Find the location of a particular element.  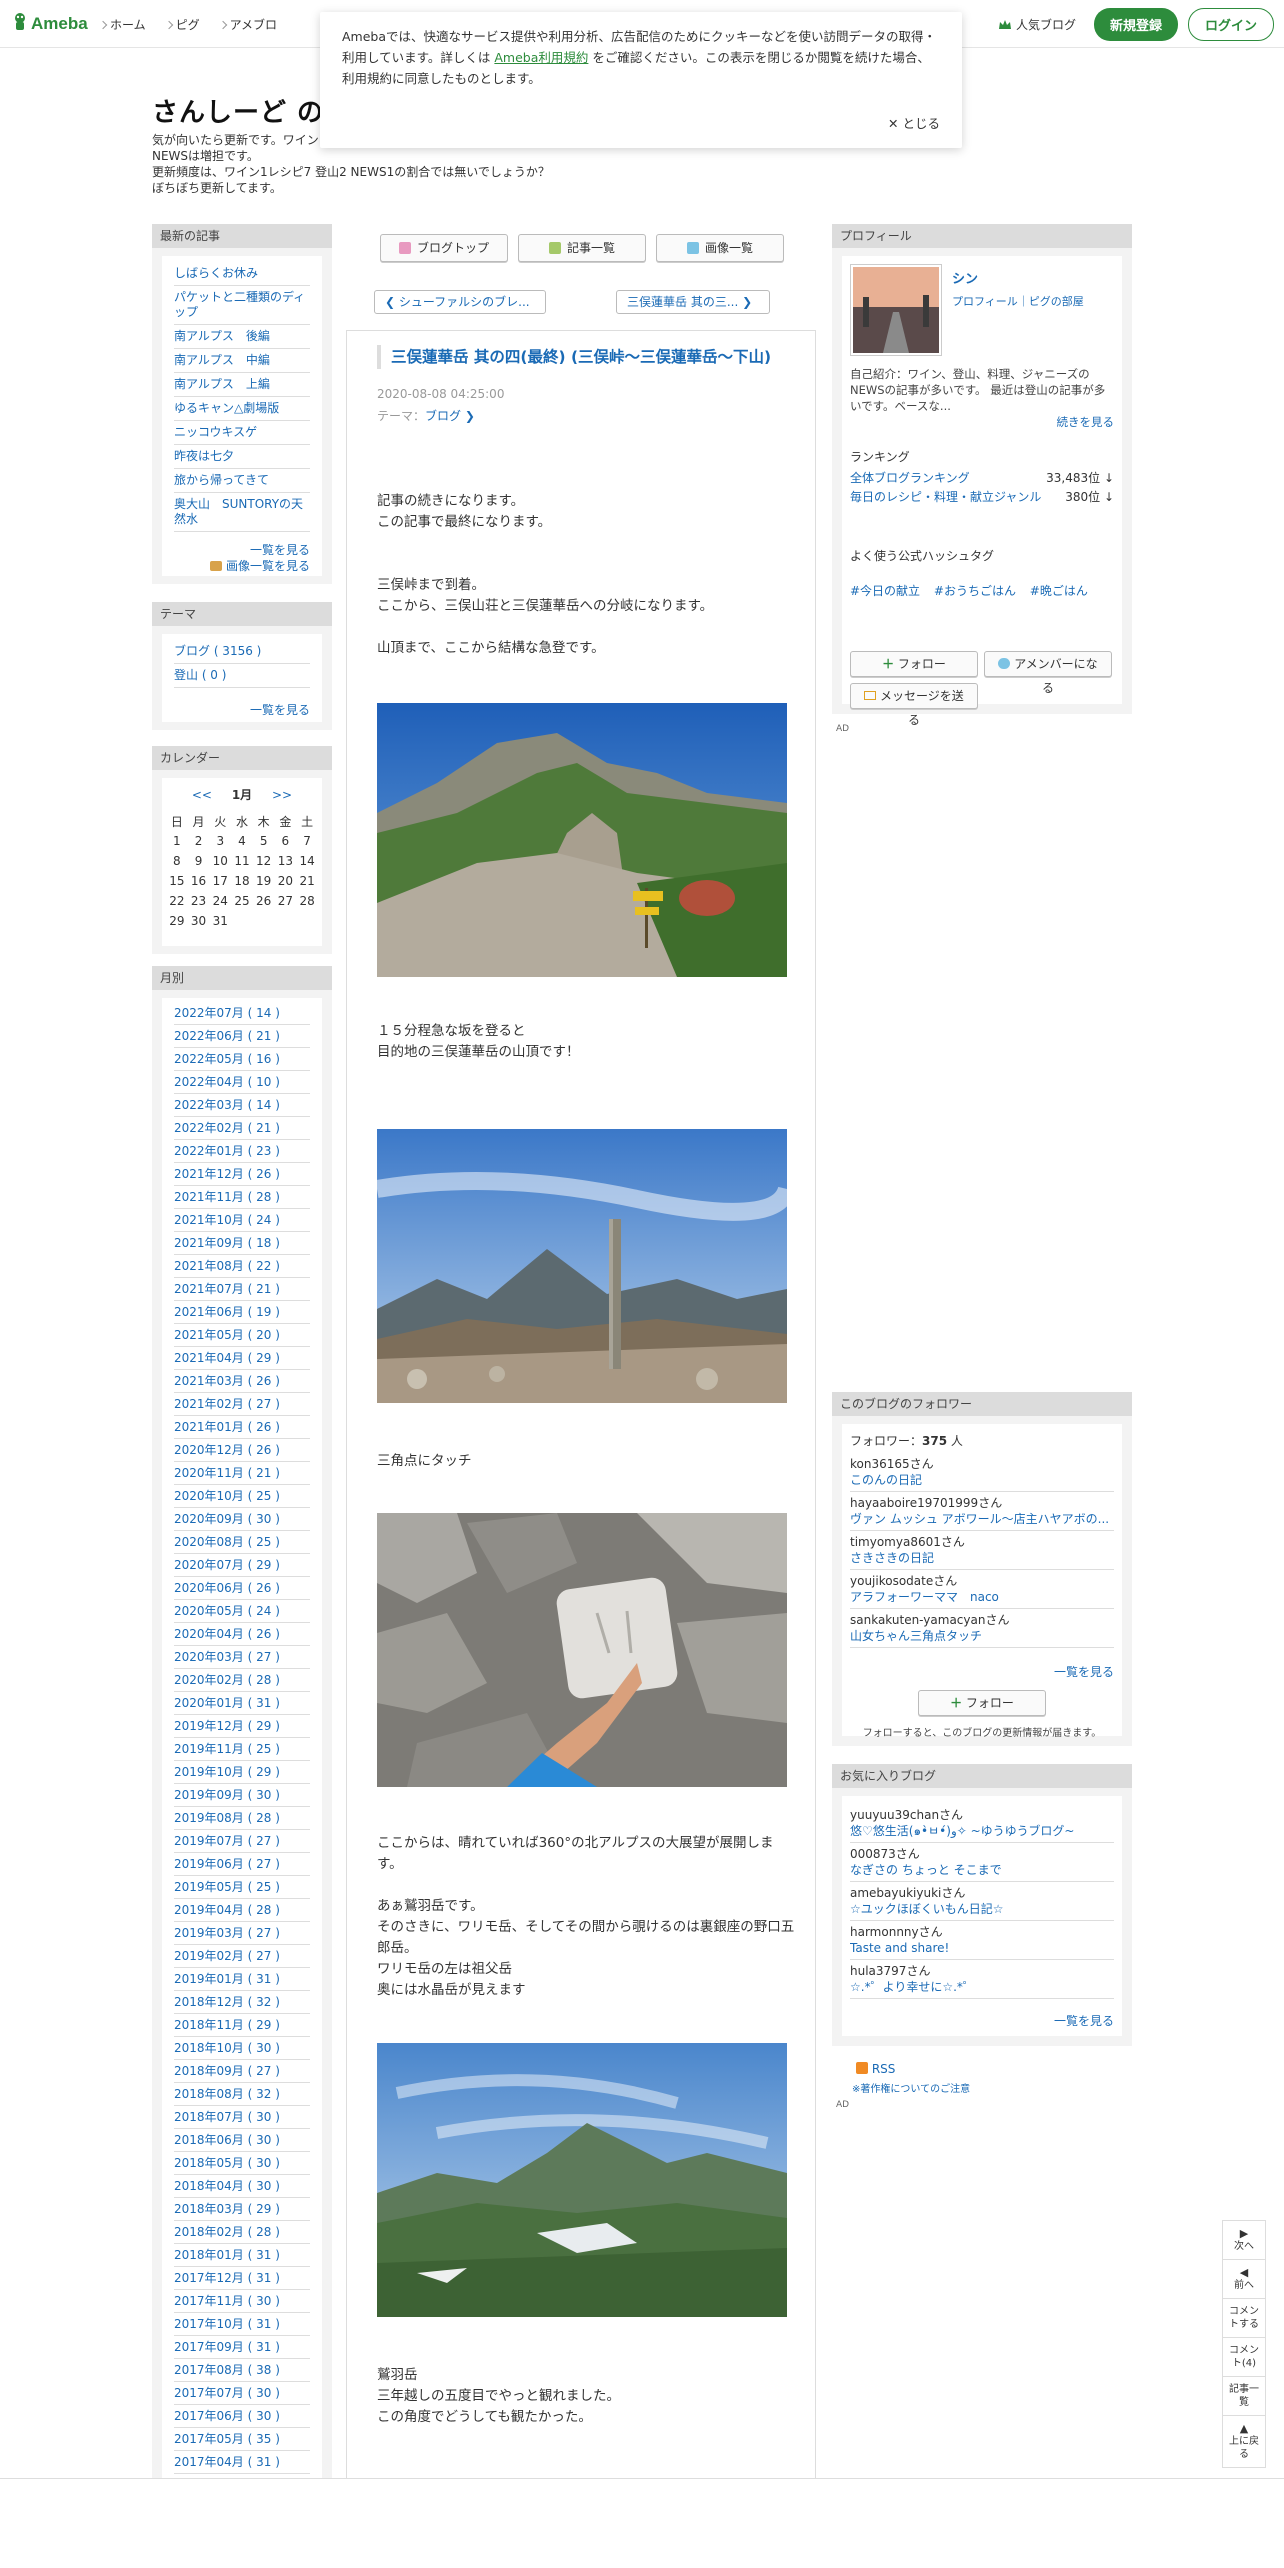

ameba-logo: Ameba is located at coordinates (50, 23).